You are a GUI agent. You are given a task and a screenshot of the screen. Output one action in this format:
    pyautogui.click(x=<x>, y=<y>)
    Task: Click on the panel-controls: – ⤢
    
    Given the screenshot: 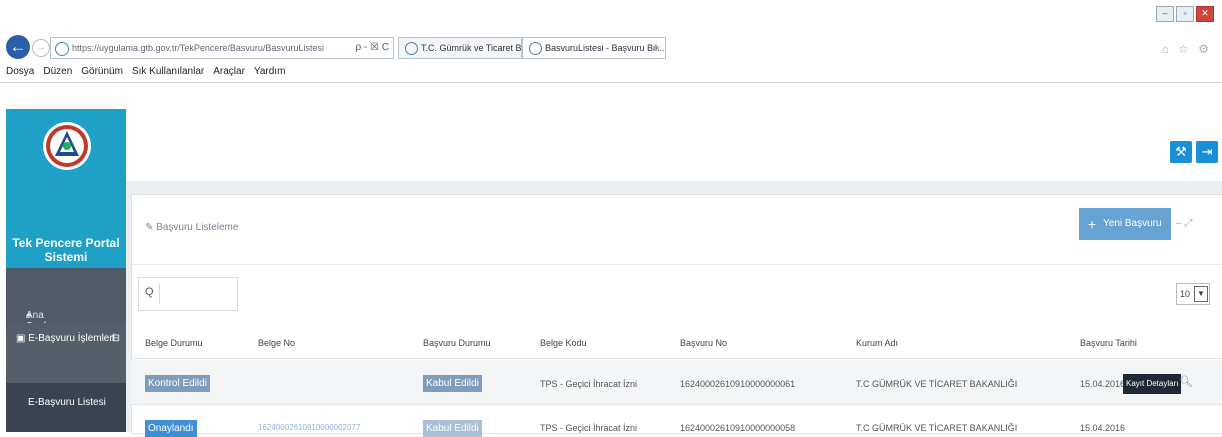 What is the action you would take?
    pyautogui.click(x=1184, y=223)
    